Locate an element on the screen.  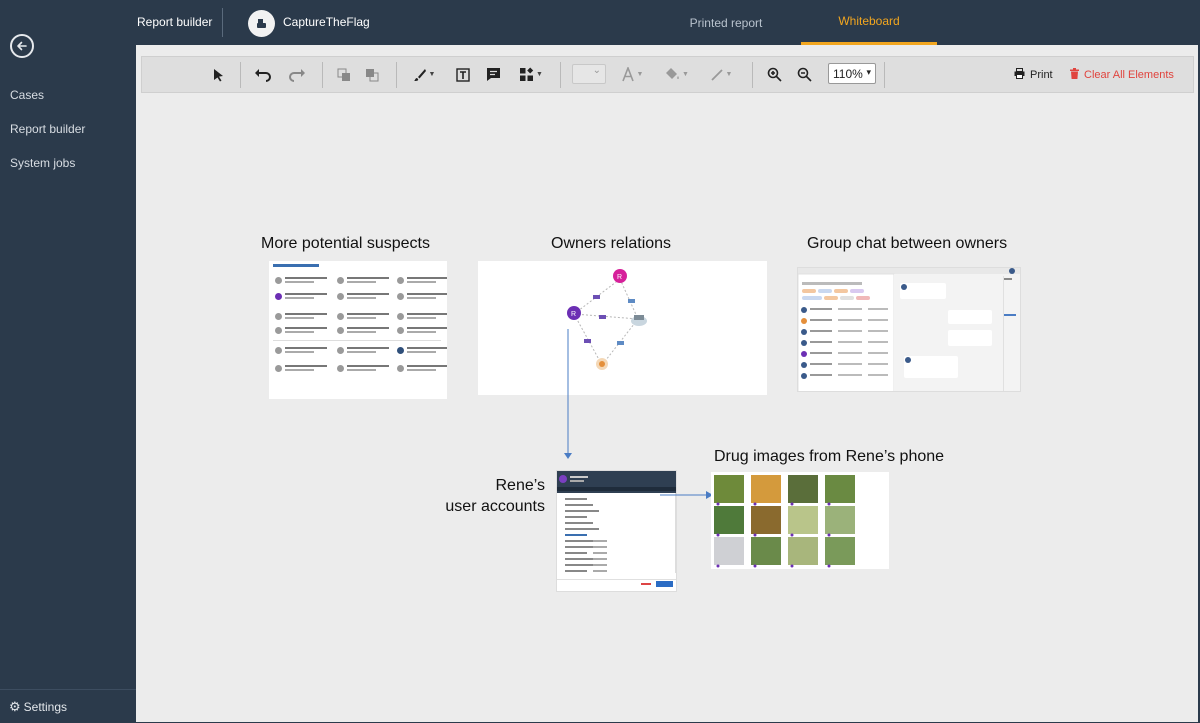
sidebar-item-system-jobs: System jobs is located at coordinates (68, 163).